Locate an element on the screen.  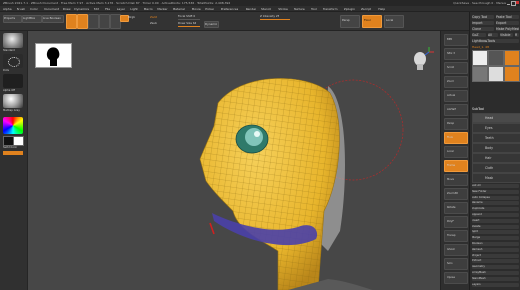
draw-size-track is located at coordinates (189, 27).